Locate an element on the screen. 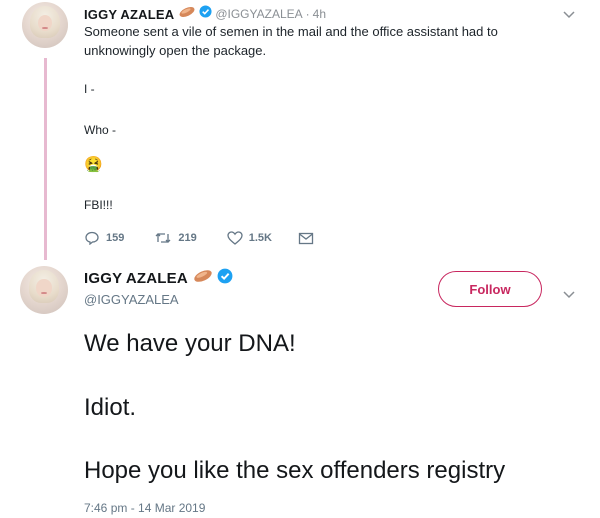 This screenshot has height=518, width=600. follow-button: Follow is located at coordinates (490, 289).